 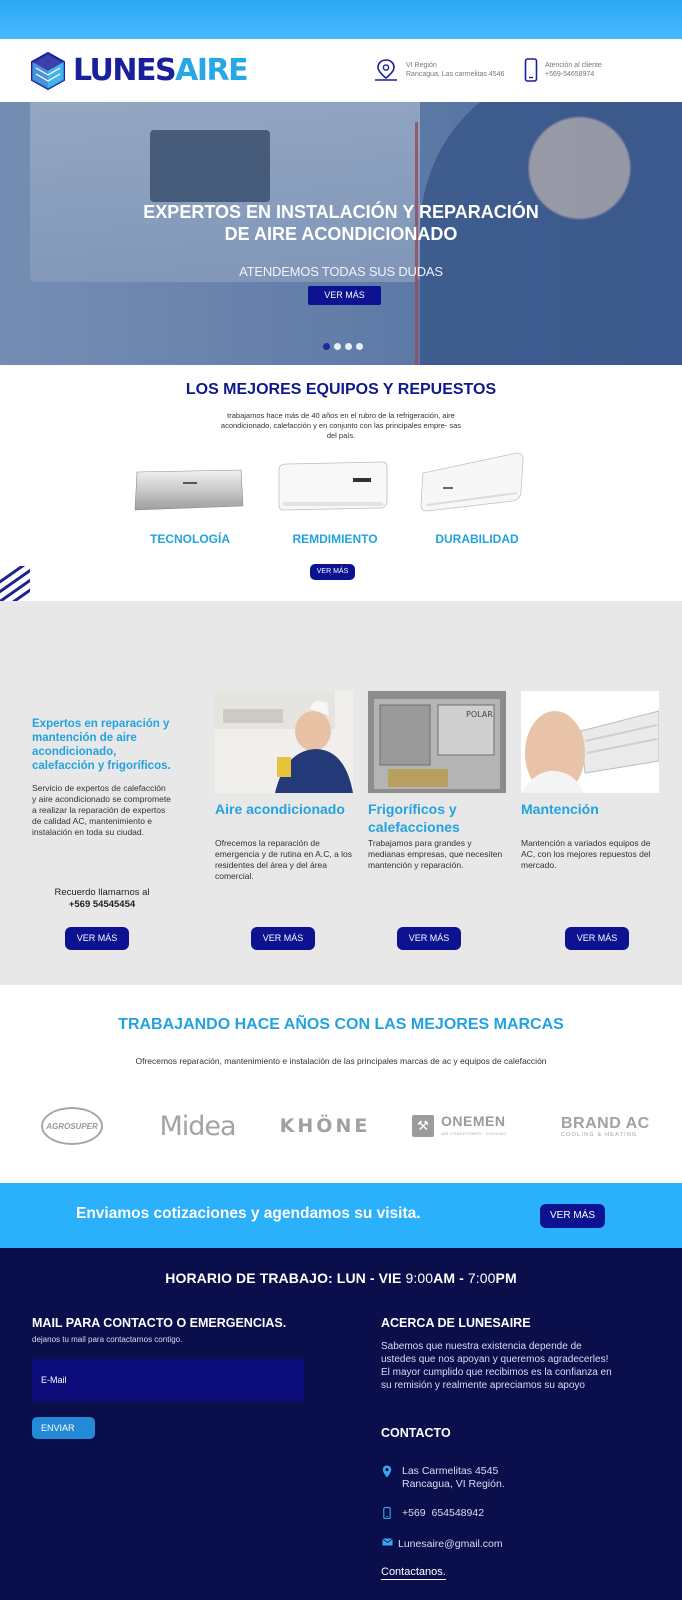 What do you see at coordinates (343, 346) in the screenshot?
I see `slider-dots` at bounding box center [343, 346].